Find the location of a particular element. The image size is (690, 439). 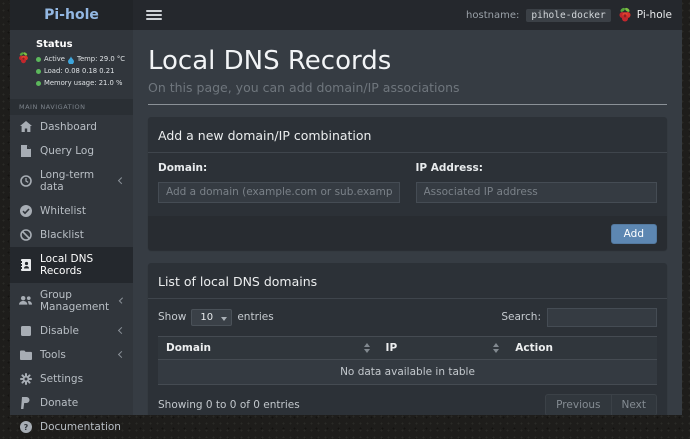

page-size-select: 10 is located at coordinates (211, 317).